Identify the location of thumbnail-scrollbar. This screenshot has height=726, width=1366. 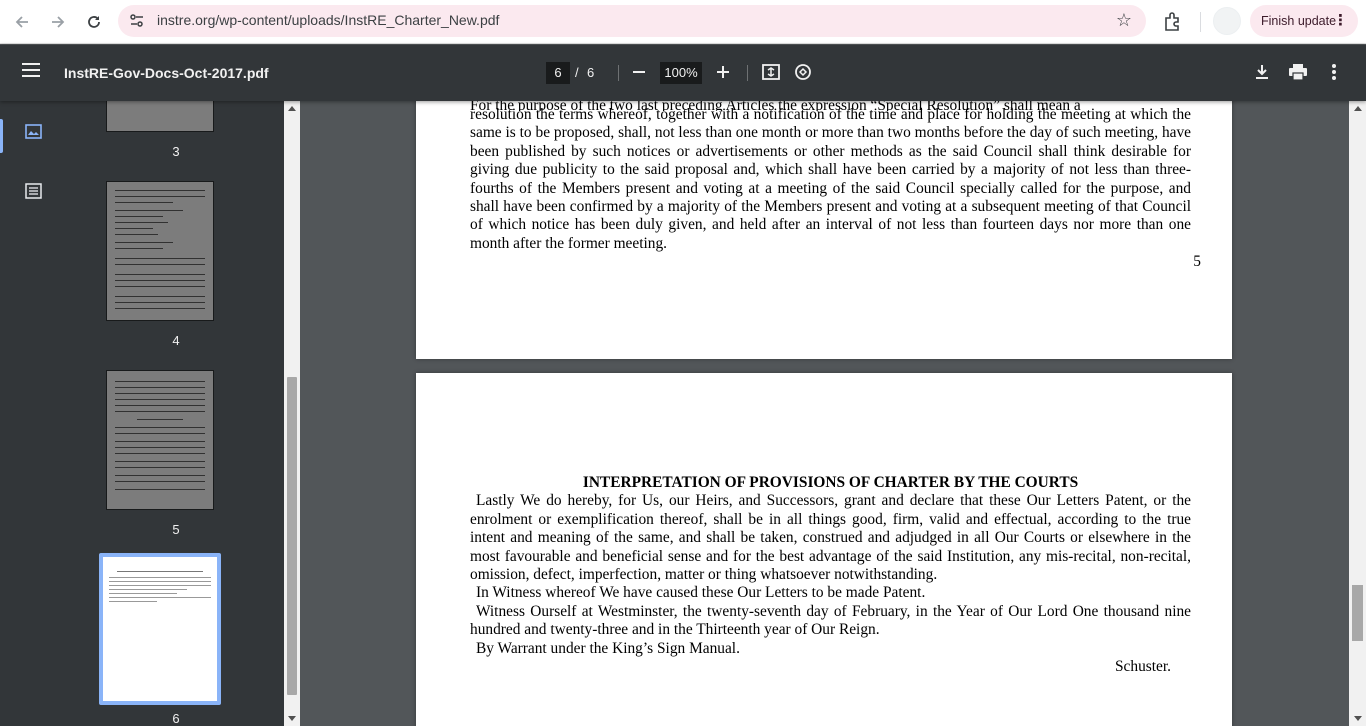
(292, 413).